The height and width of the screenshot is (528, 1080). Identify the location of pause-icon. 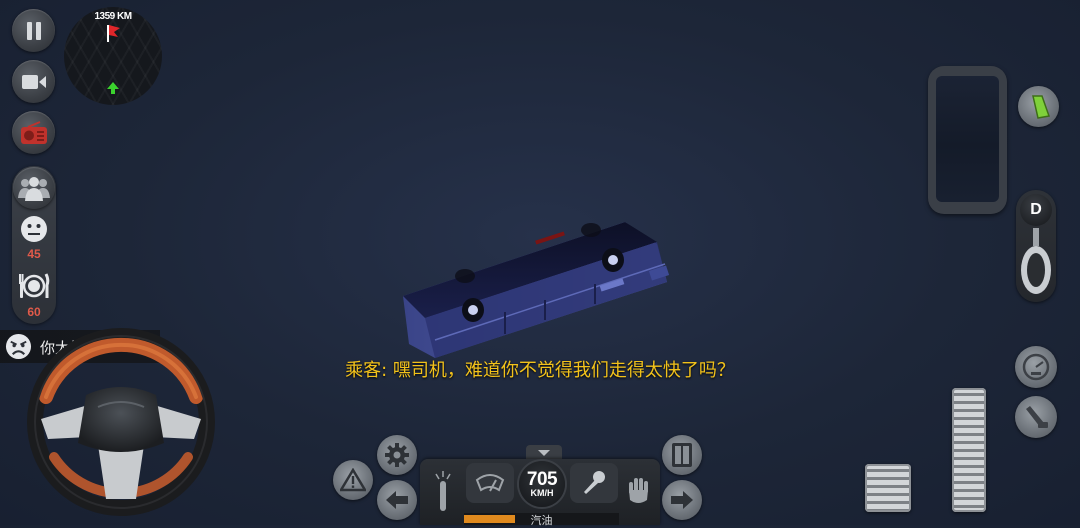
(33, 30).